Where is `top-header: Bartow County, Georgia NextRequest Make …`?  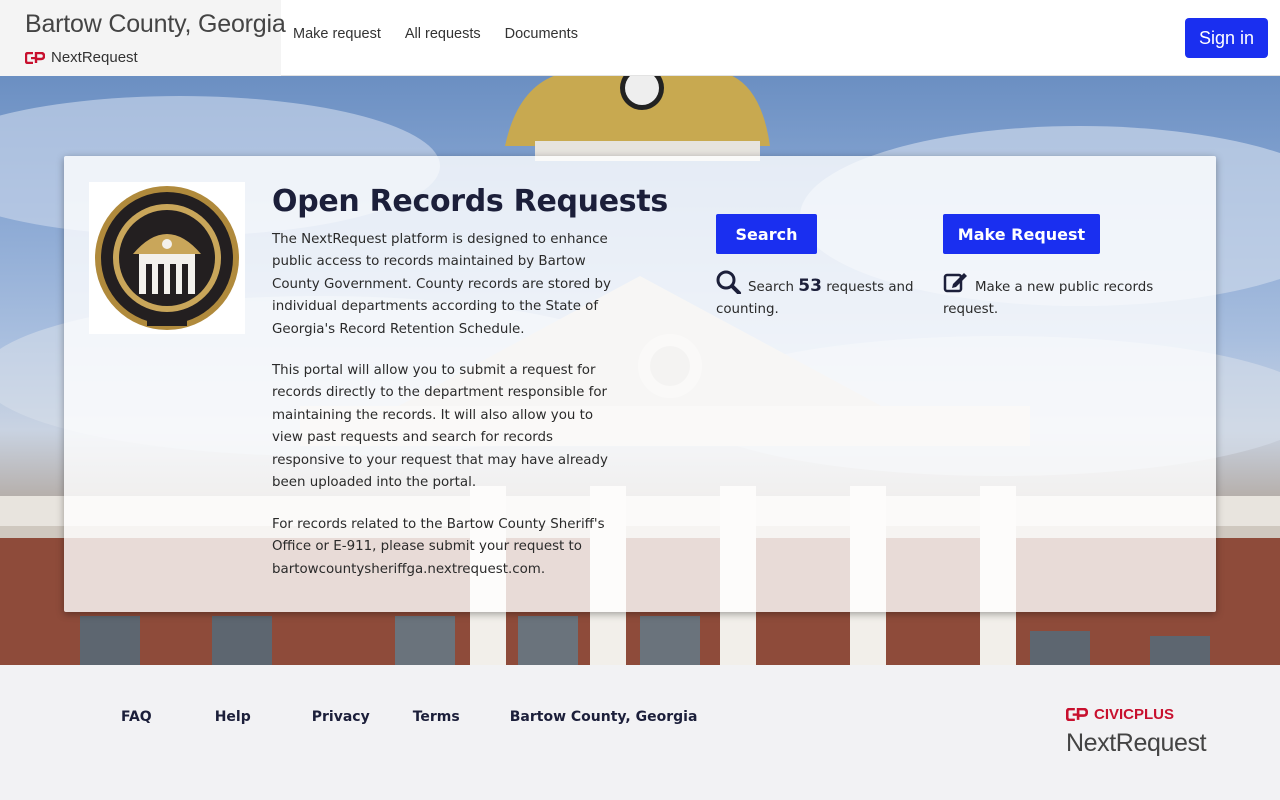 top-header: Bartow County, Georgia NextRequest Make … is located at coordinates (640, 38).